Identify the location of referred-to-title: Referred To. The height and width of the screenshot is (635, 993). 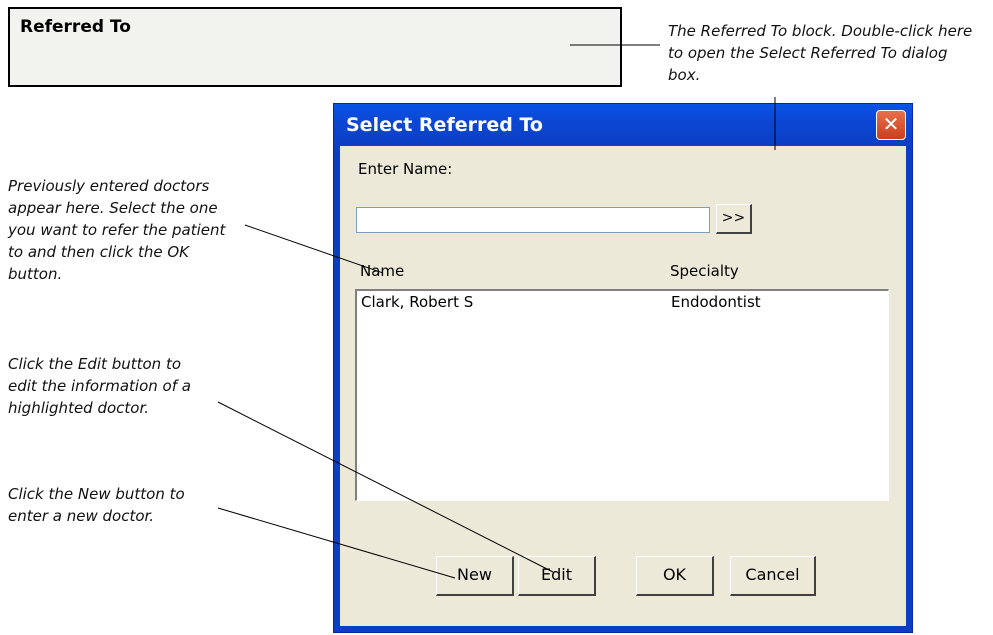
(75, 27).